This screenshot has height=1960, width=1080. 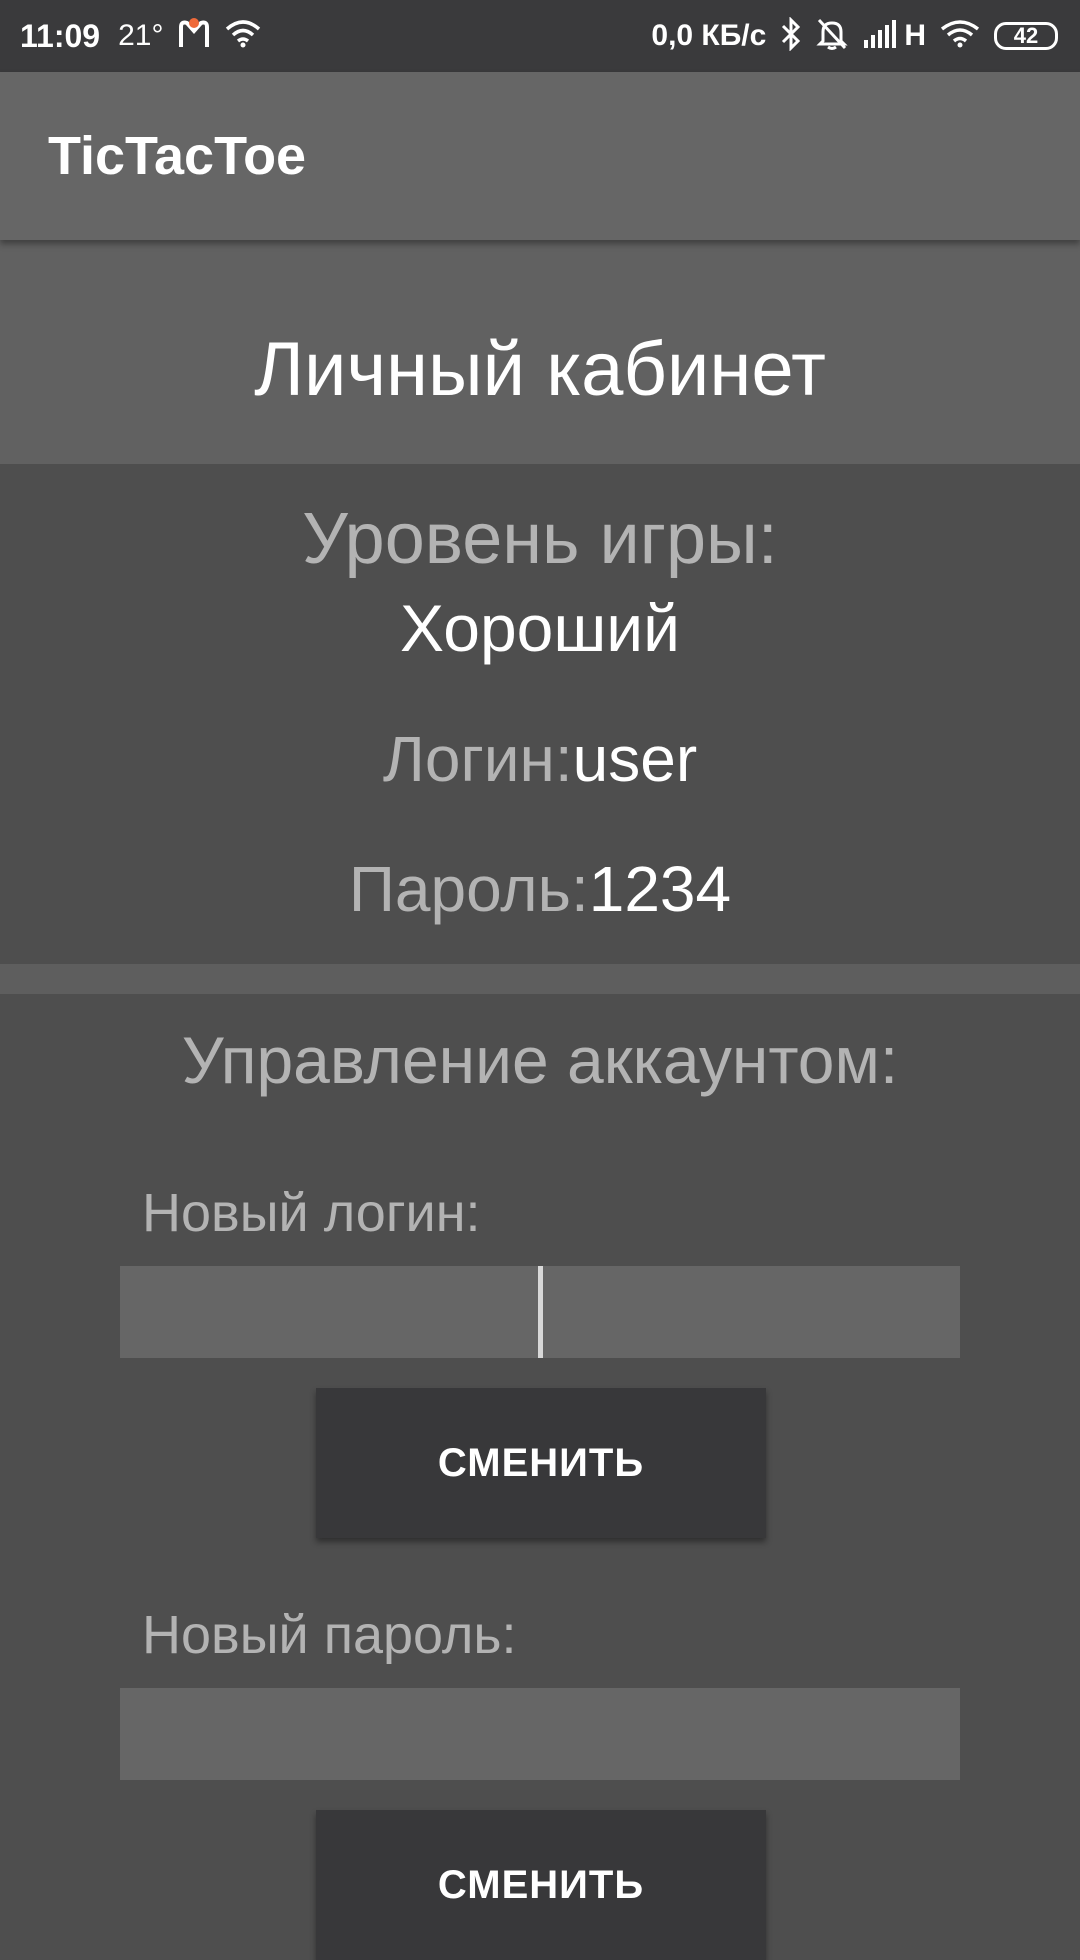 What do you see at coordinates (540, 539) in the screenshot?
I see `game-level-label: Уровень игры:` at bounding box center [540, 539].